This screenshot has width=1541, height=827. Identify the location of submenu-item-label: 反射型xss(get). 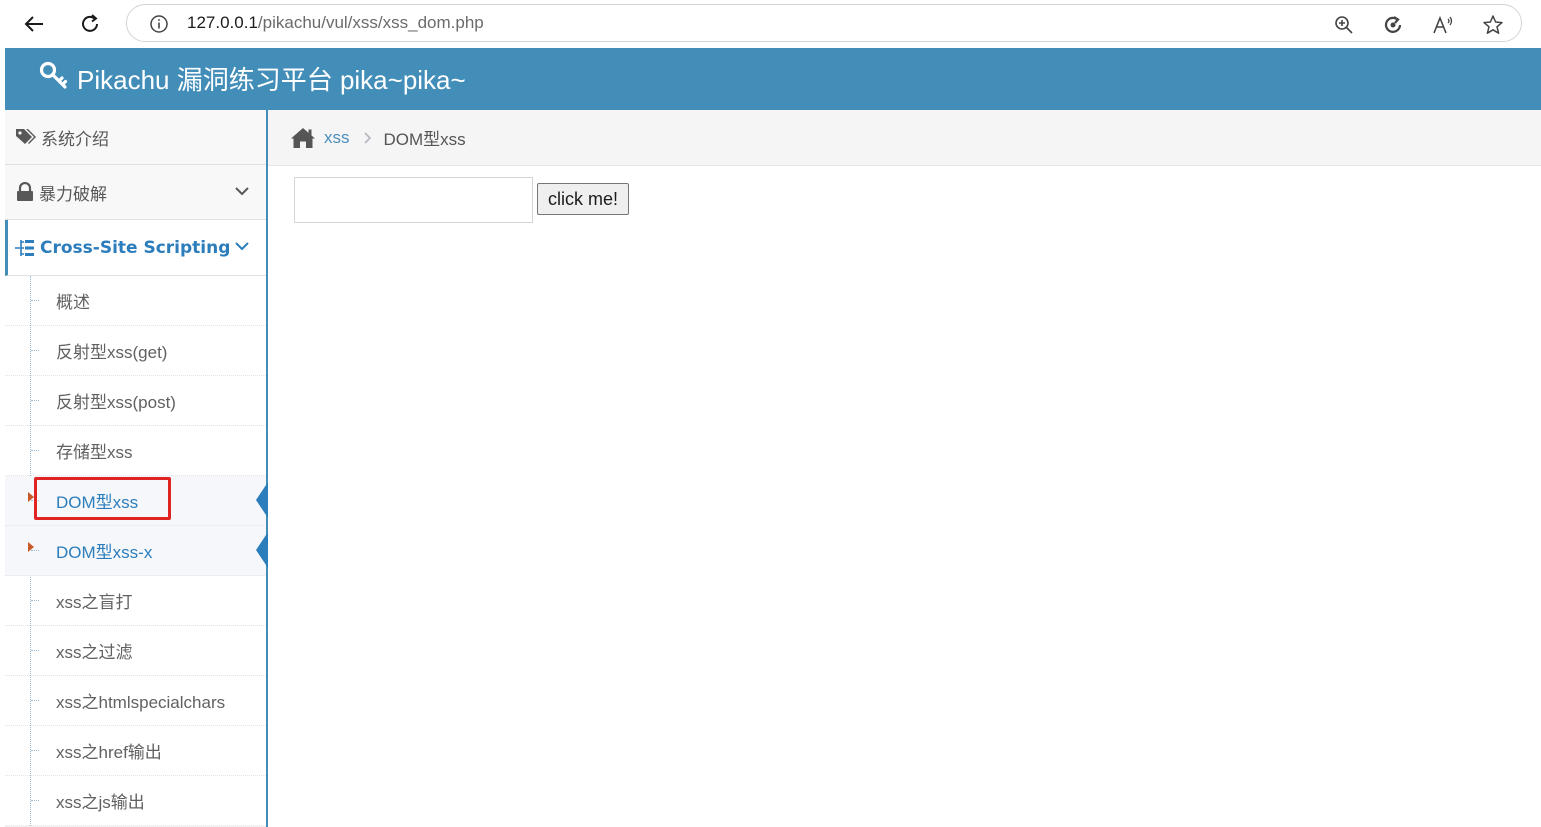
(112, 352).